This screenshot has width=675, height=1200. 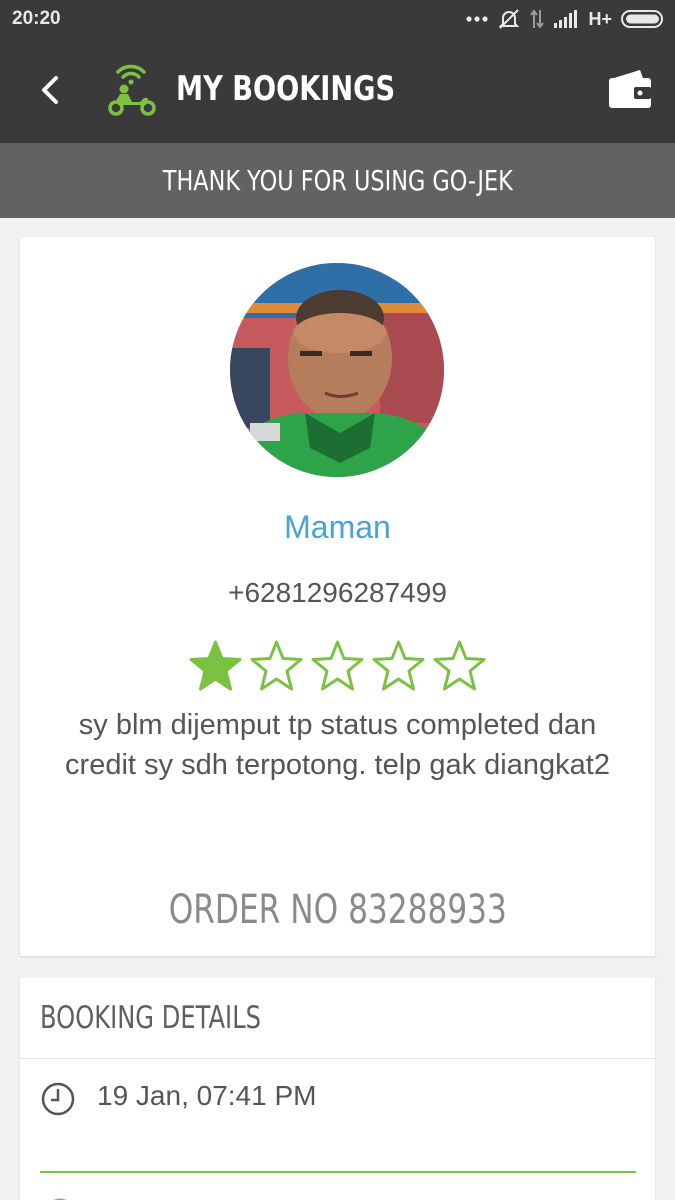 I want to click on signal-icon, so click(x=566, y=19).